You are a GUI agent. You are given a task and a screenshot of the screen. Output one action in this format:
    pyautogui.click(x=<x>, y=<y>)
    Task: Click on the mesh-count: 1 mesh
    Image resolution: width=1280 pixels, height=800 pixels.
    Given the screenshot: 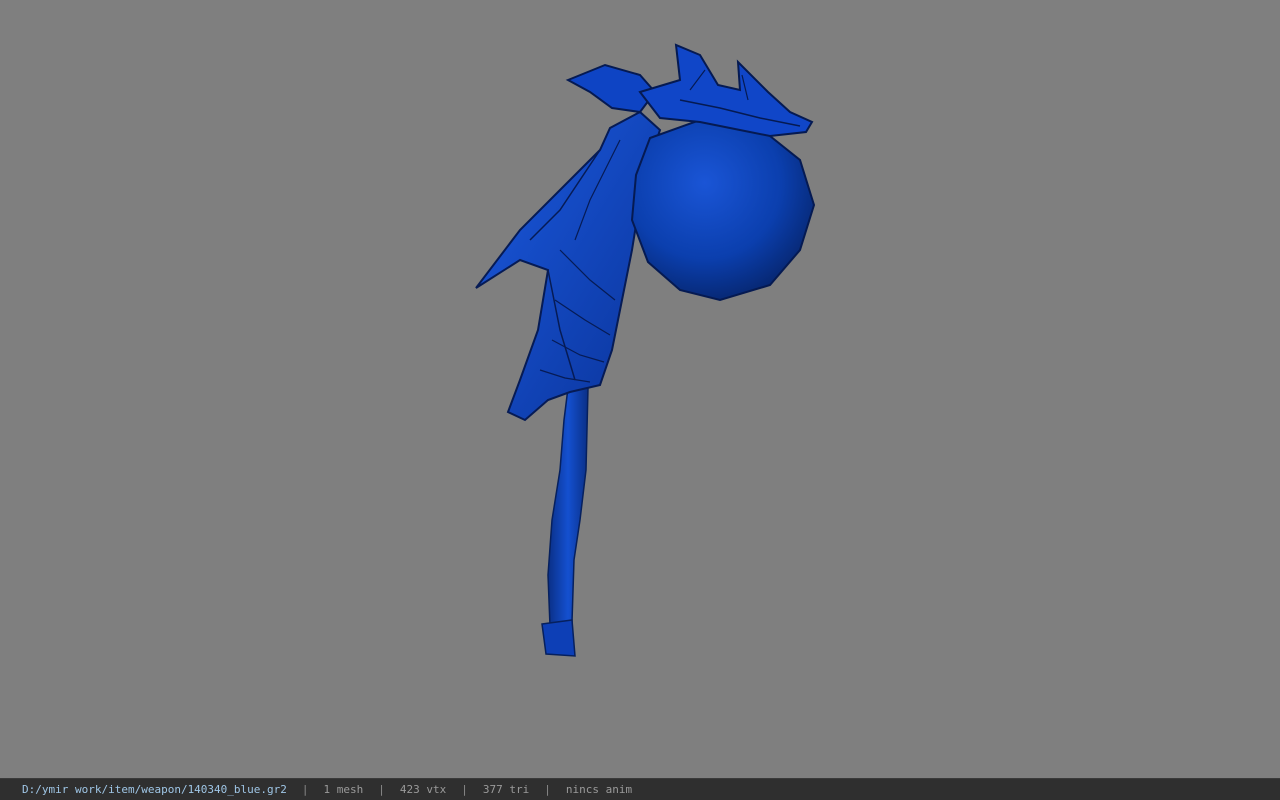 What is the action you would take?
    pyautogui.click(x=343, y=789)
    